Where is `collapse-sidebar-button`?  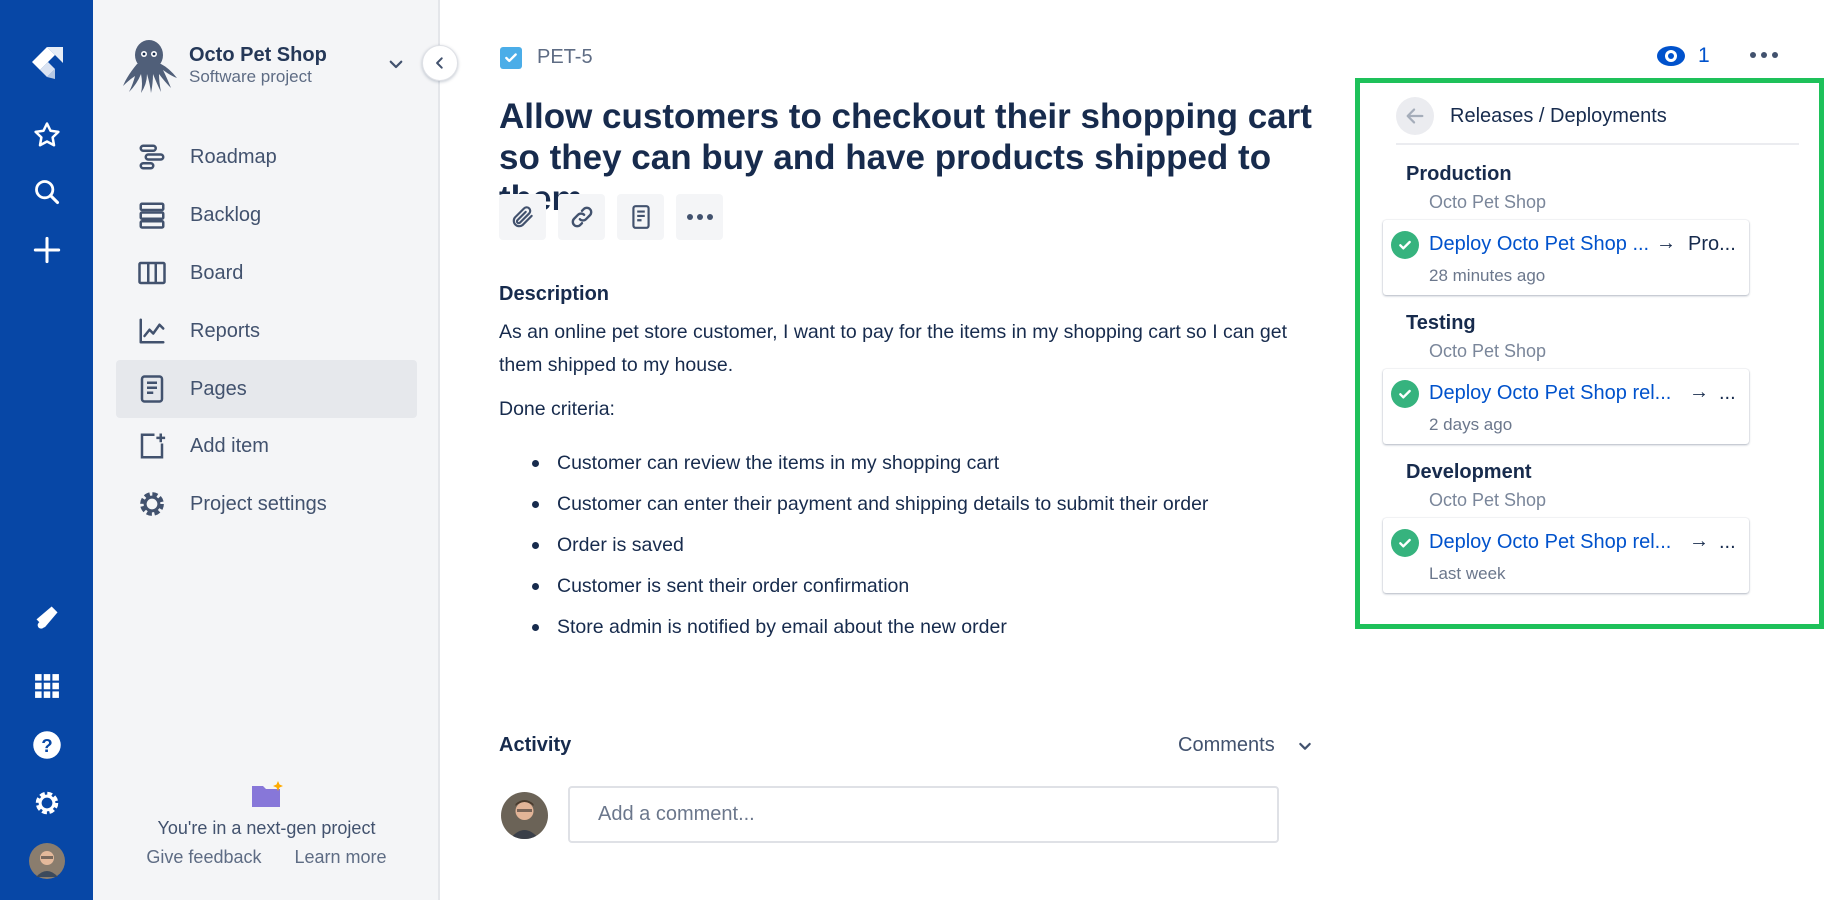
collapse-sidebar-button is located at coordinates (440, 63).